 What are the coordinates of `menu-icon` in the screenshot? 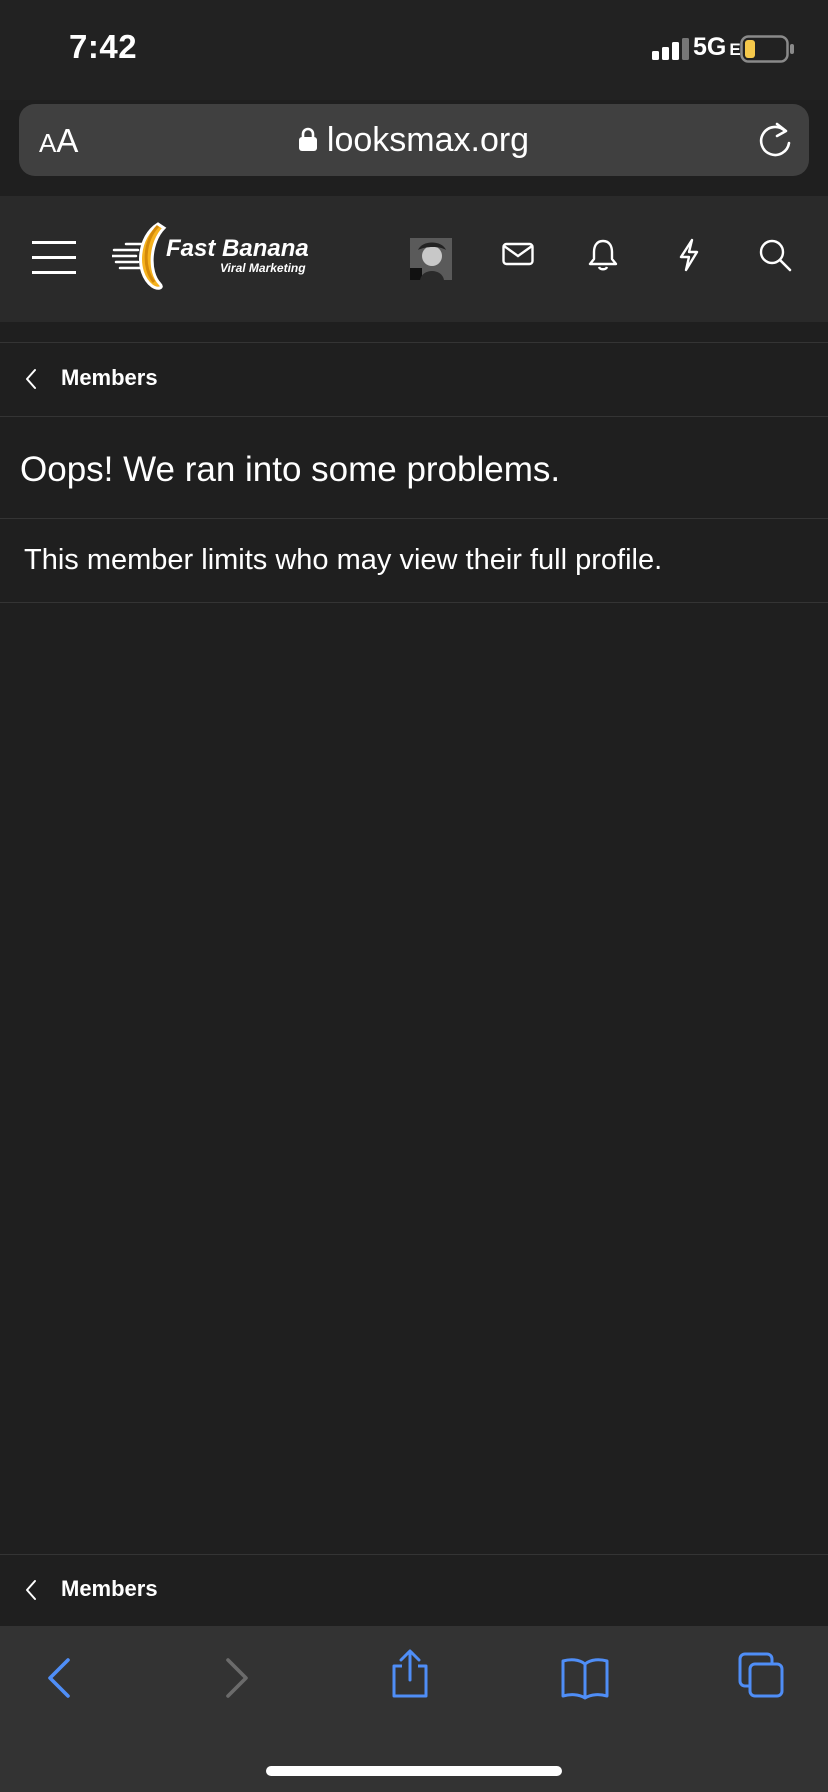 It's located at (54, 258).